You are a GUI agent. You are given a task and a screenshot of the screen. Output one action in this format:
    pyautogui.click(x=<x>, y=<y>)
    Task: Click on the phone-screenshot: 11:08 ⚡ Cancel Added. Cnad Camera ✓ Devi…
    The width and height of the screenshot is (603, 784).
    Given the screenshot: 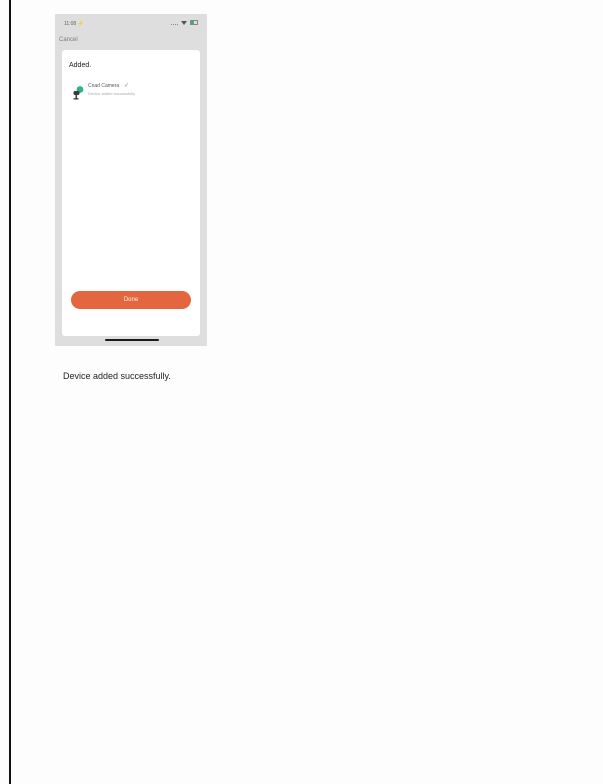 What is the action you would take?
    pyautogui.click(x=131, y=180)
    